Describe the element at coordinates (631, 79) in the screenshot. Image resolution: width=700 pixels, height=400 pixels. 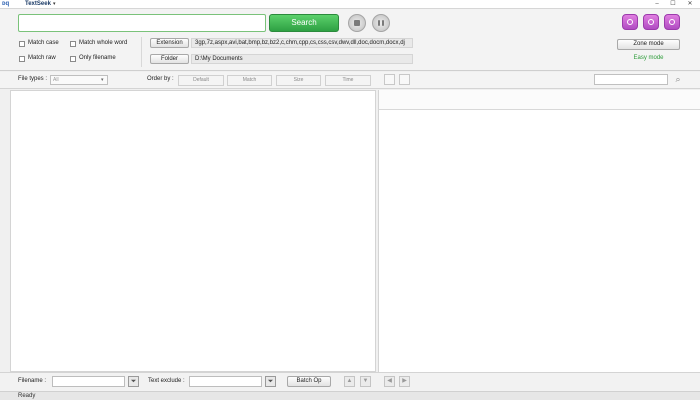
I see `preview-search-input` at that location.